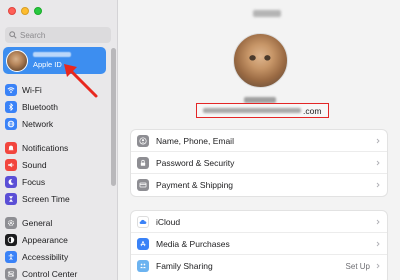 The height and width of the screenshot is (280, 400). I want to click on settings-row-media-purchases: Media & Purchases, so click(259, 244).